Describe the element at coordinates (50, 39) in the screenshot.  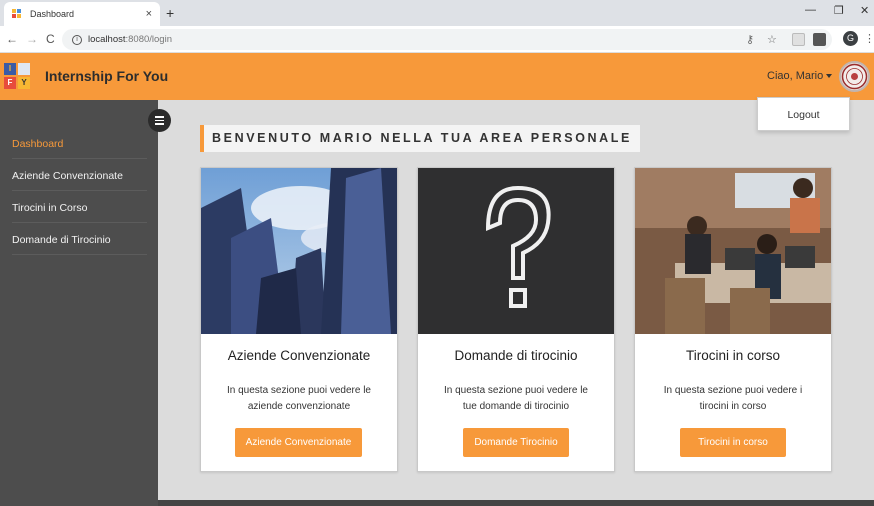
I see `reload-icon: C` at that location.